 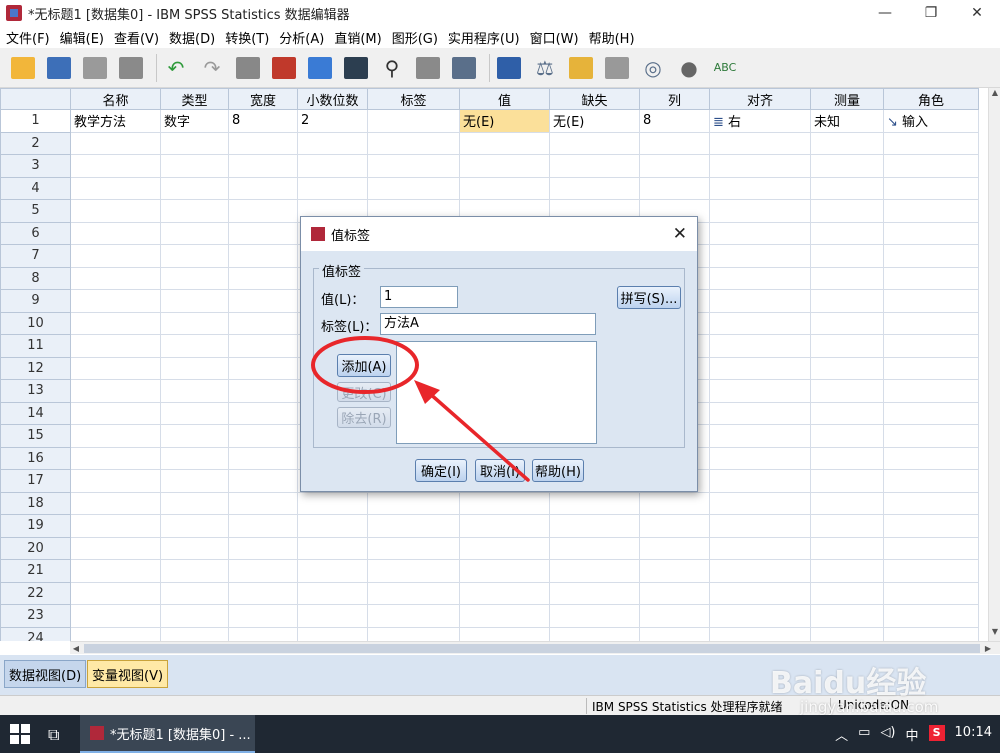 I want to click on cell-role: ↘ 输入, so click(x=931, y=121).